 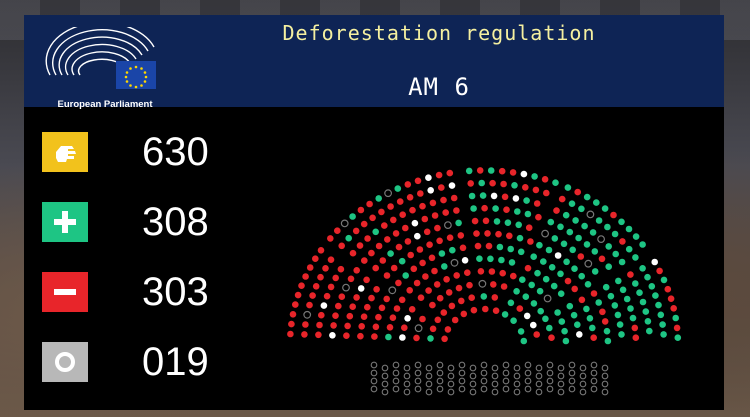 What do you see at coordinates (65, 362) in the screenshot?
I see `circle-icon` at bounding box center [65, 362].